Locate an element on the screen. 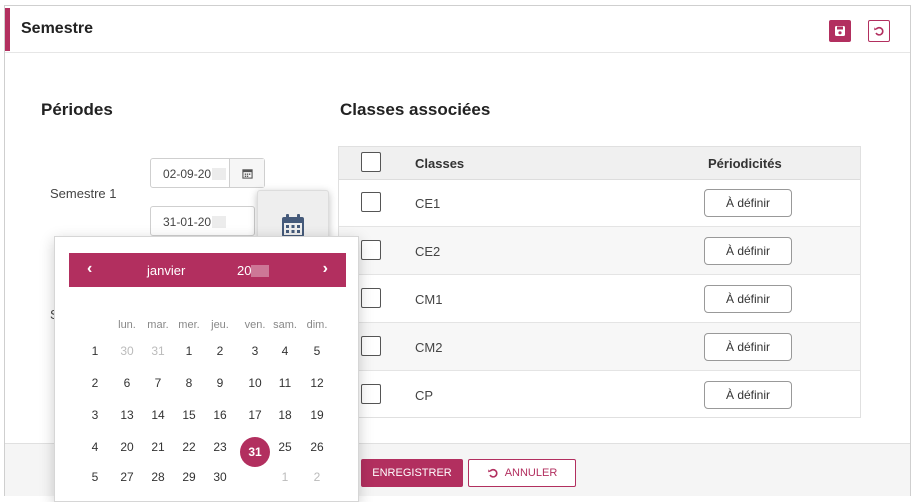 The image size is (915, 502). day-cell: 3 is located at coordinates (255, 351).